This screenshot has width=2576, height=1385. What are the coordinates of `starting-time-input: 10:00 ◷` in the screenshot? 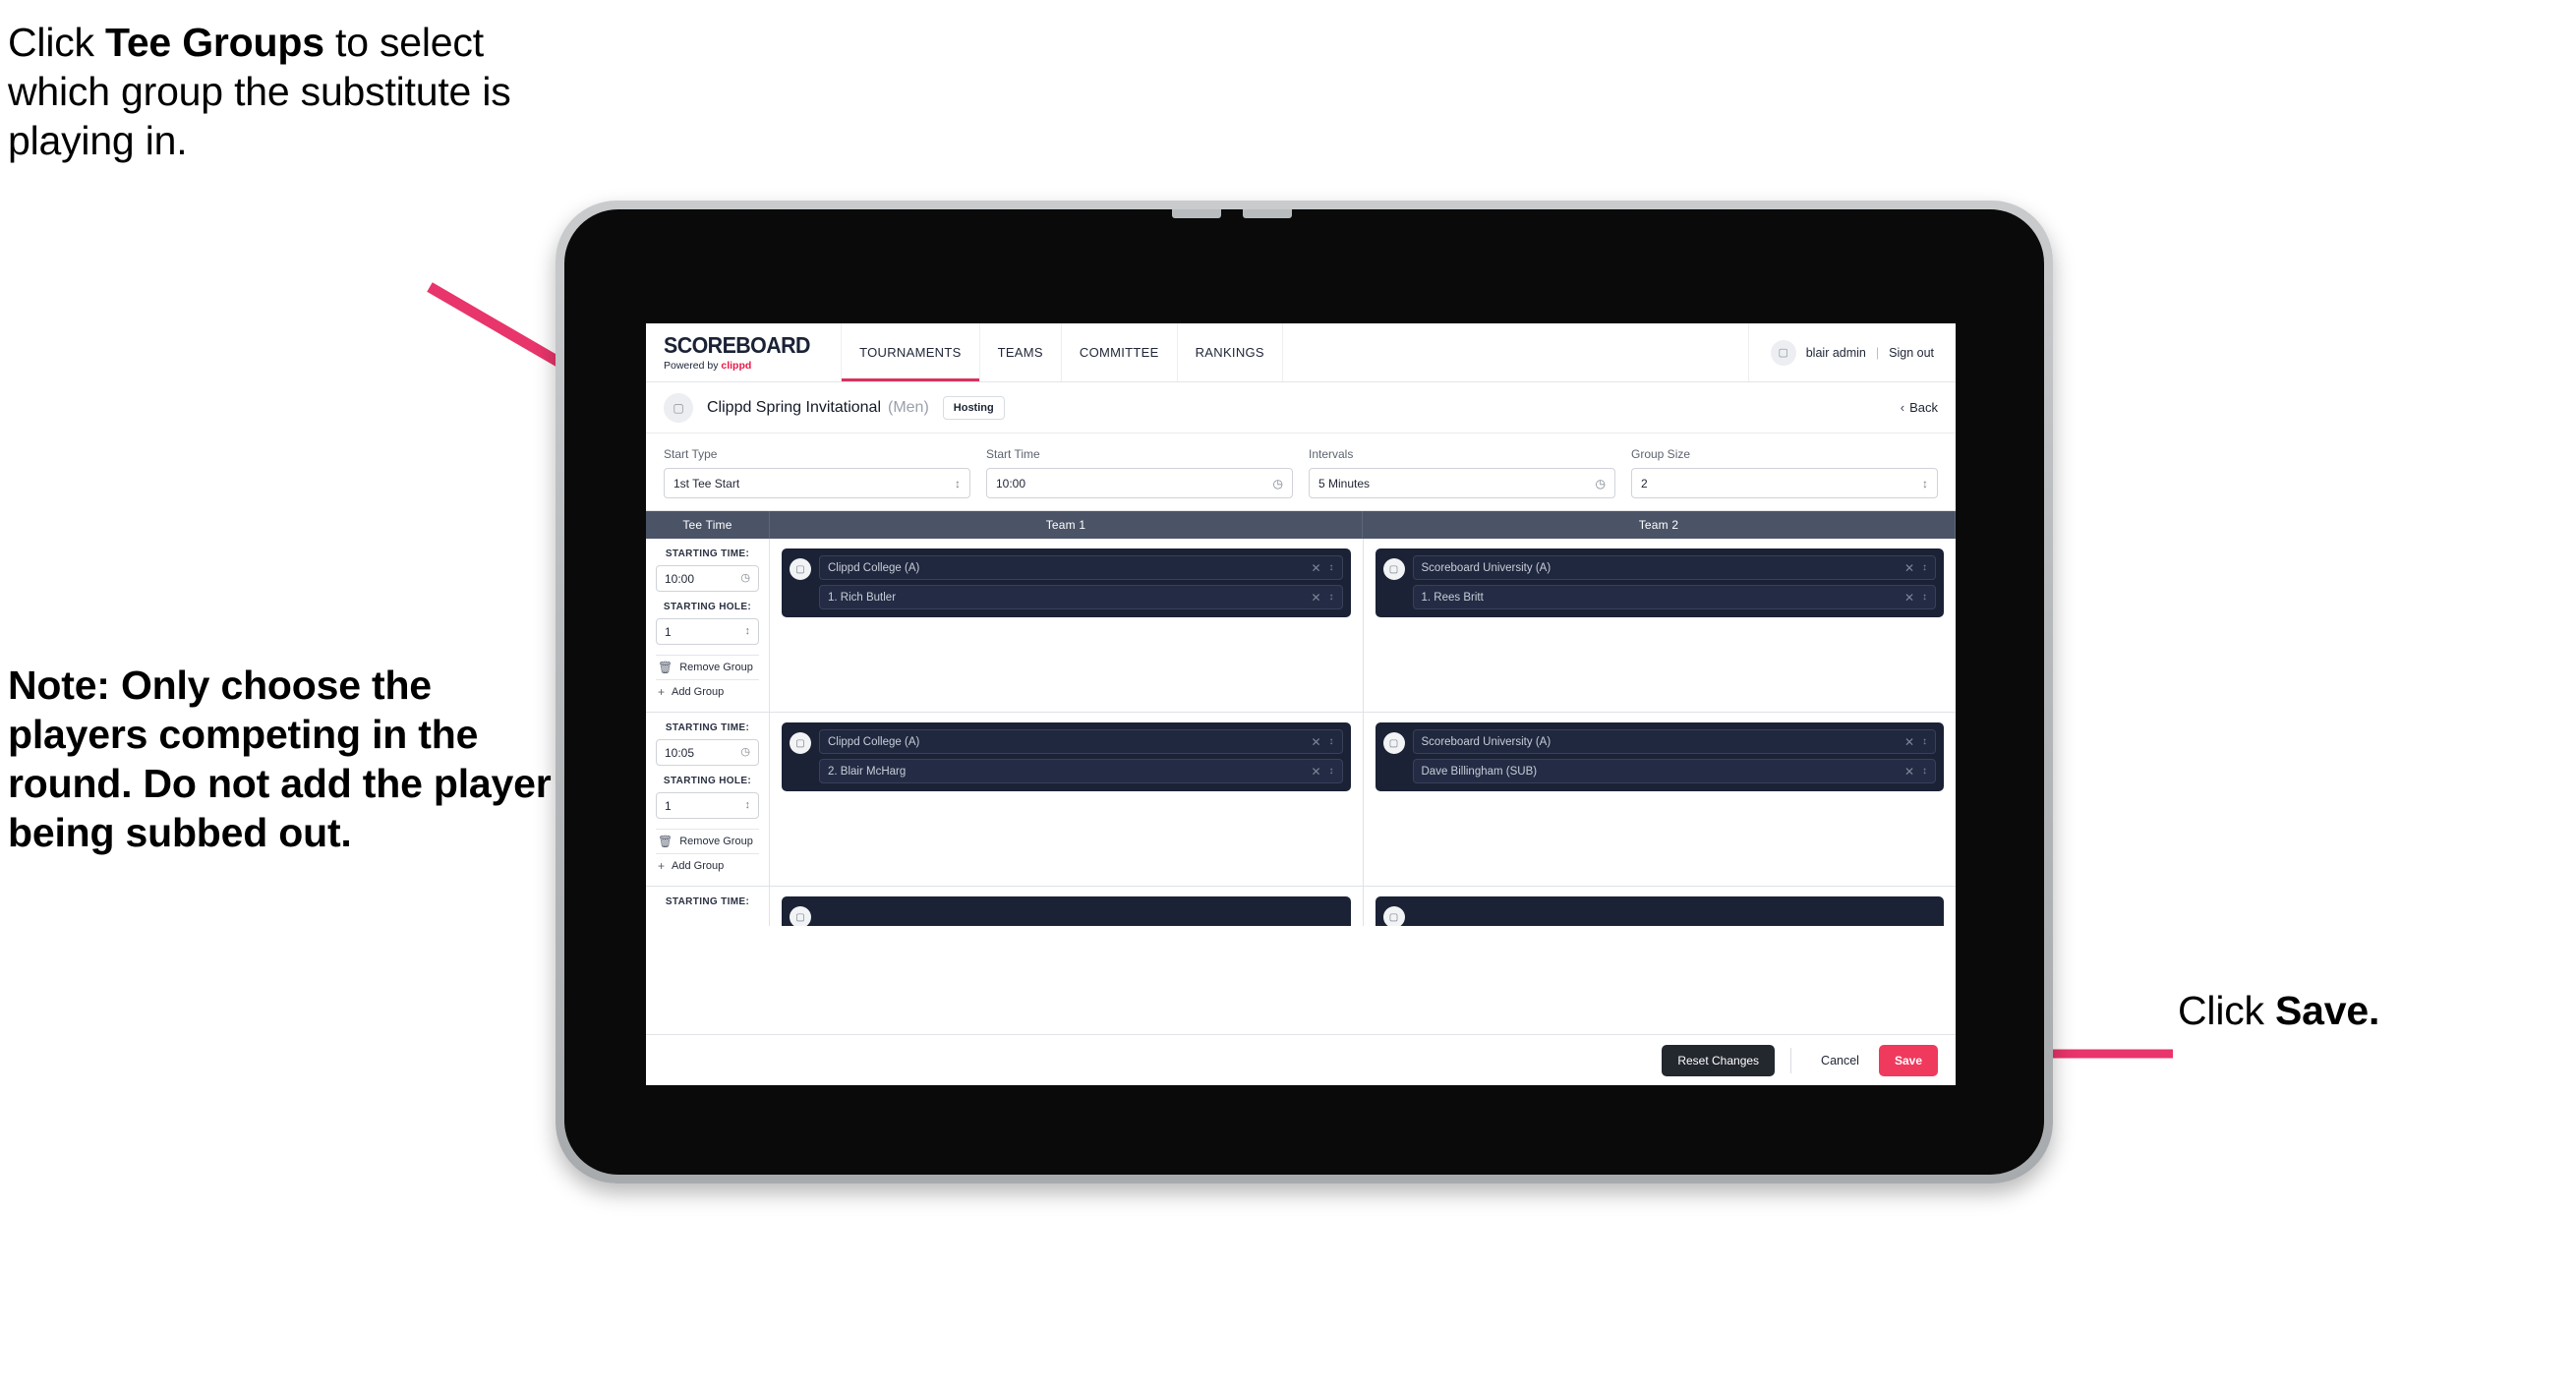 It's located at (707, 578).